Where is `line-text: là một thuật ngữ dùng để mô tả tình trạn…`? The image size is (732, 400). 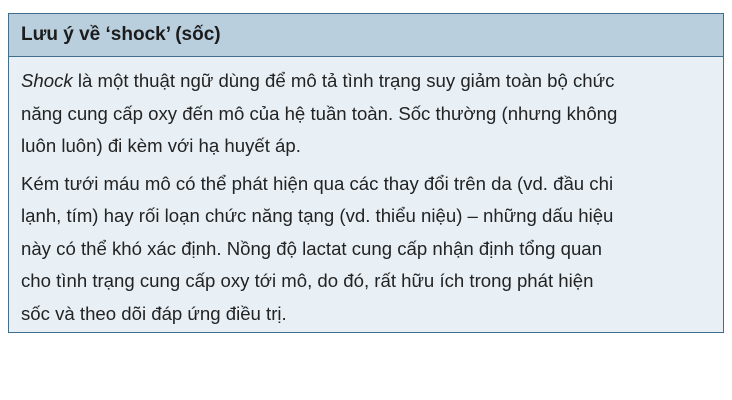 line-text: là một thuật ngữ dùng để mô tả tình trạn… is located at coordinates (343, 80).